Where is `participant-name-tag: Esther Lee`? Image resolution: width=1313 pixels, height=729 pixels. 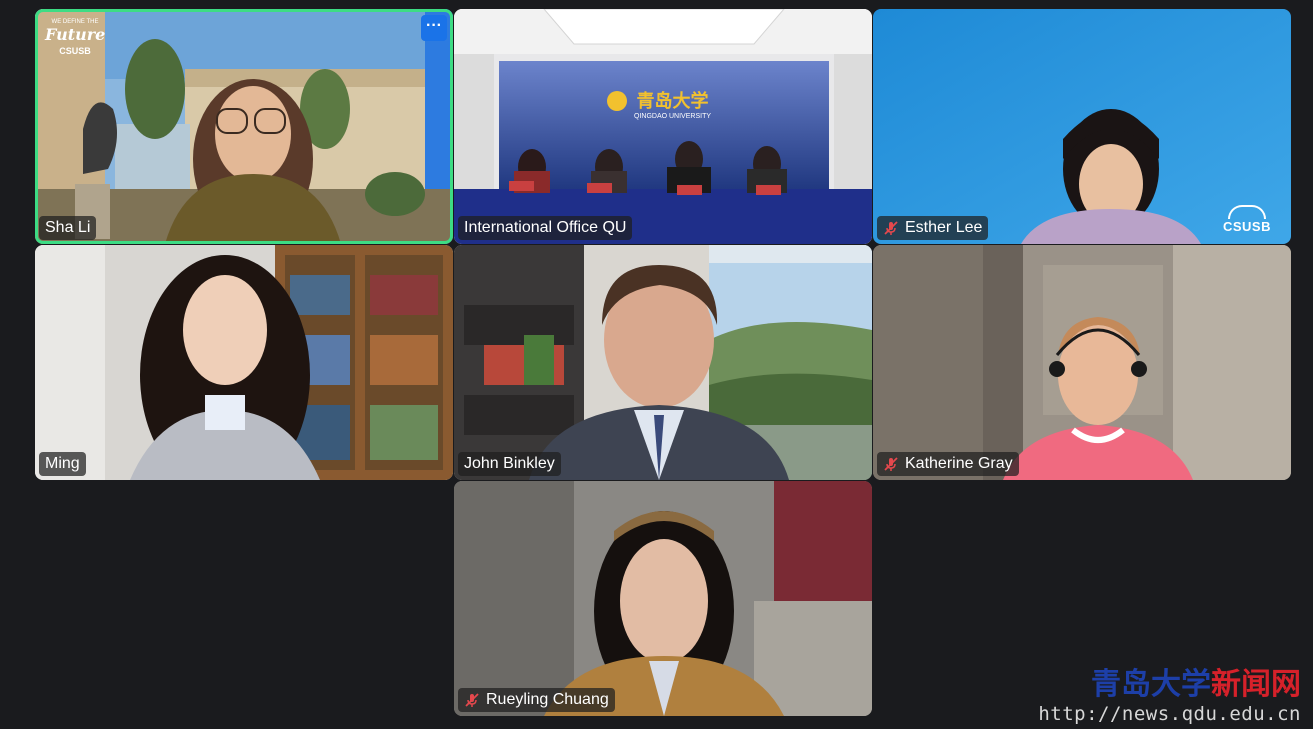 participant-name-tag: Esther Lee is located at coordinates (933, 228).